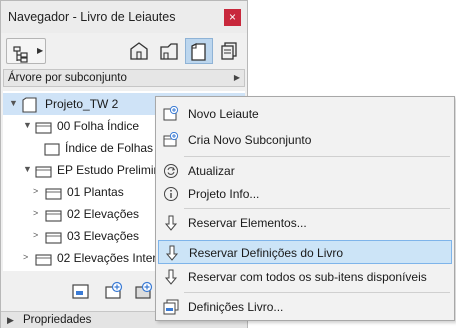  I want to click on menu-item-reserve-book-settings: Reservar Definições do Livro, so click(305, 252).